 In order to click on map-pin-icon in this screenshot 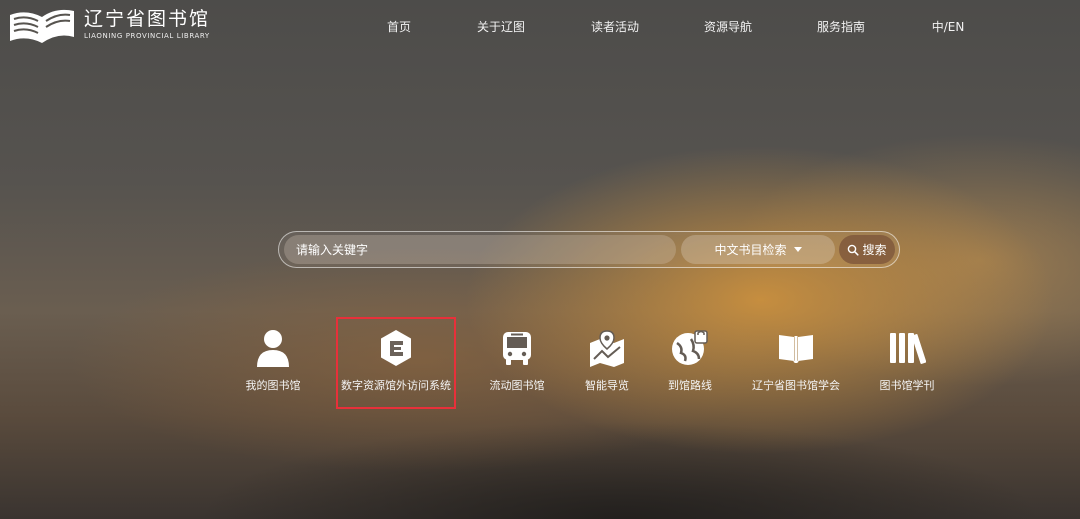, I will do `click(607, 348)`.